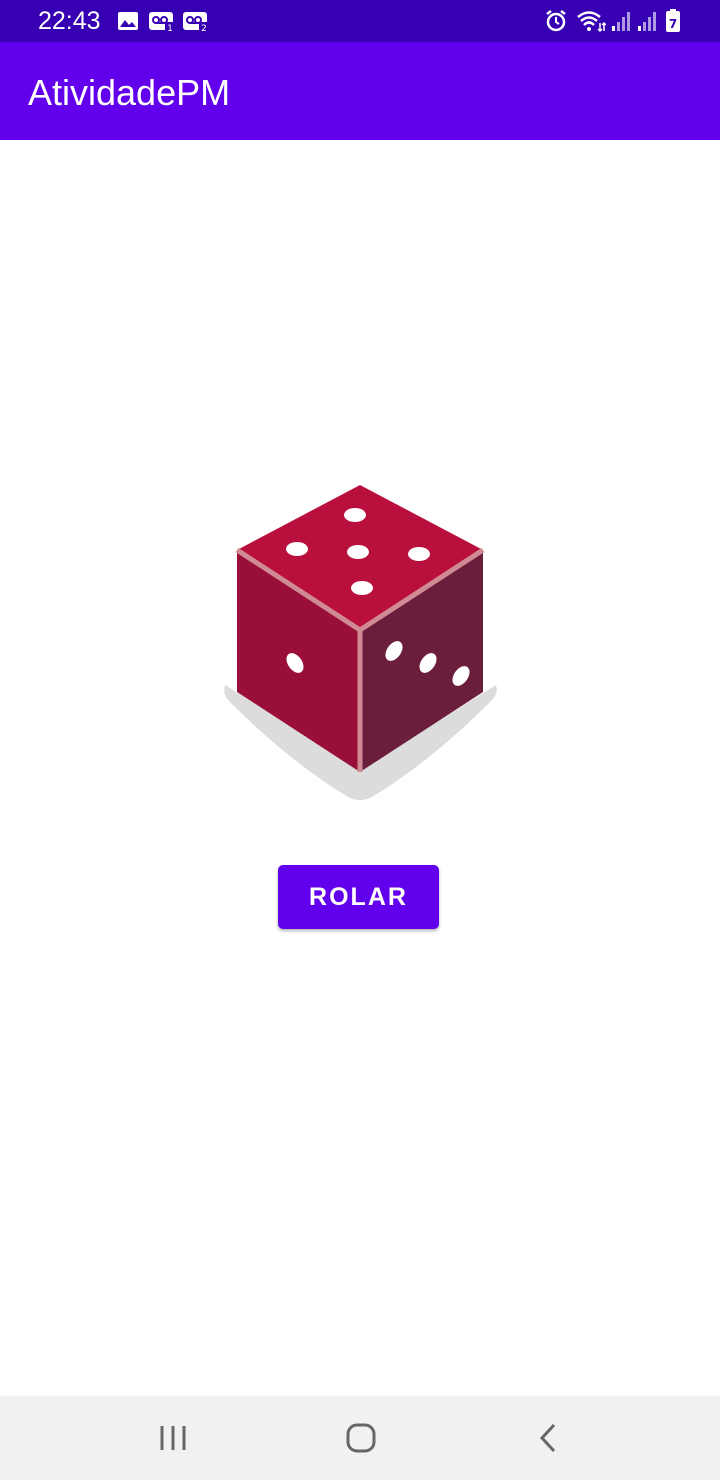  What do you see at coordinates (128, 21) in the screenshot?
I see `image-icon` at bounding box center [128, 21].